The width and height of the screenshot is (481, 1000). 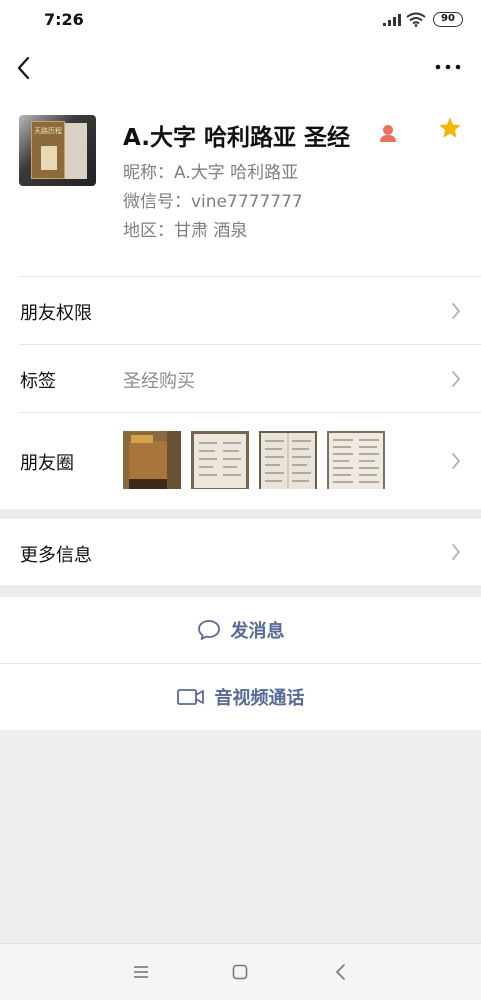 I want to click on row-moments: 朋友圈, so click(x=240, y=461).